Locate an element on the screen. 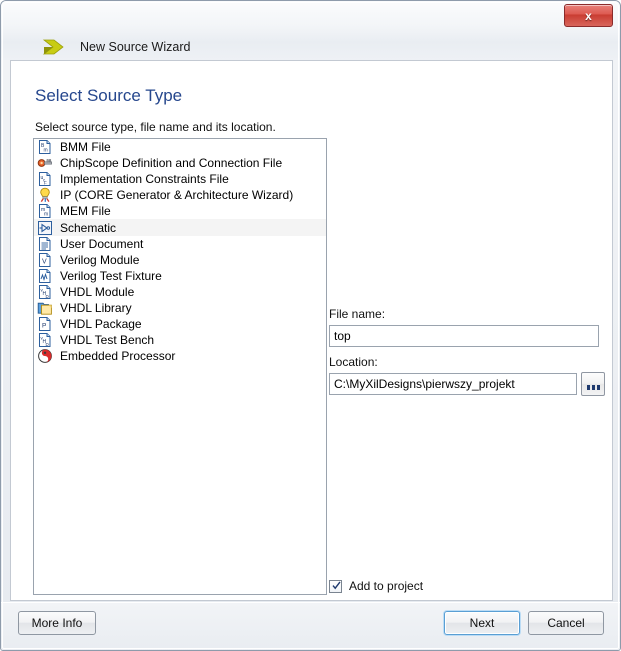 The height and width of the screenshot is (651, 621). source-type-item: u c F Implementation Constraints File is located at coordinates (180, 179).